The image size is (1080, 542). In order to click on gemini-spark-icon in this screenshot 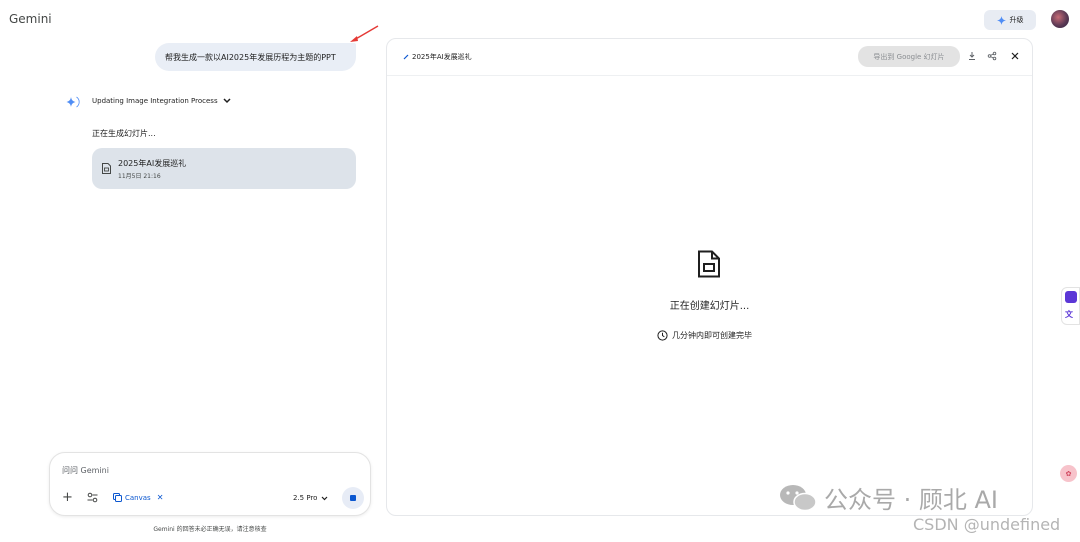, I will do `click(1001, 20)`.